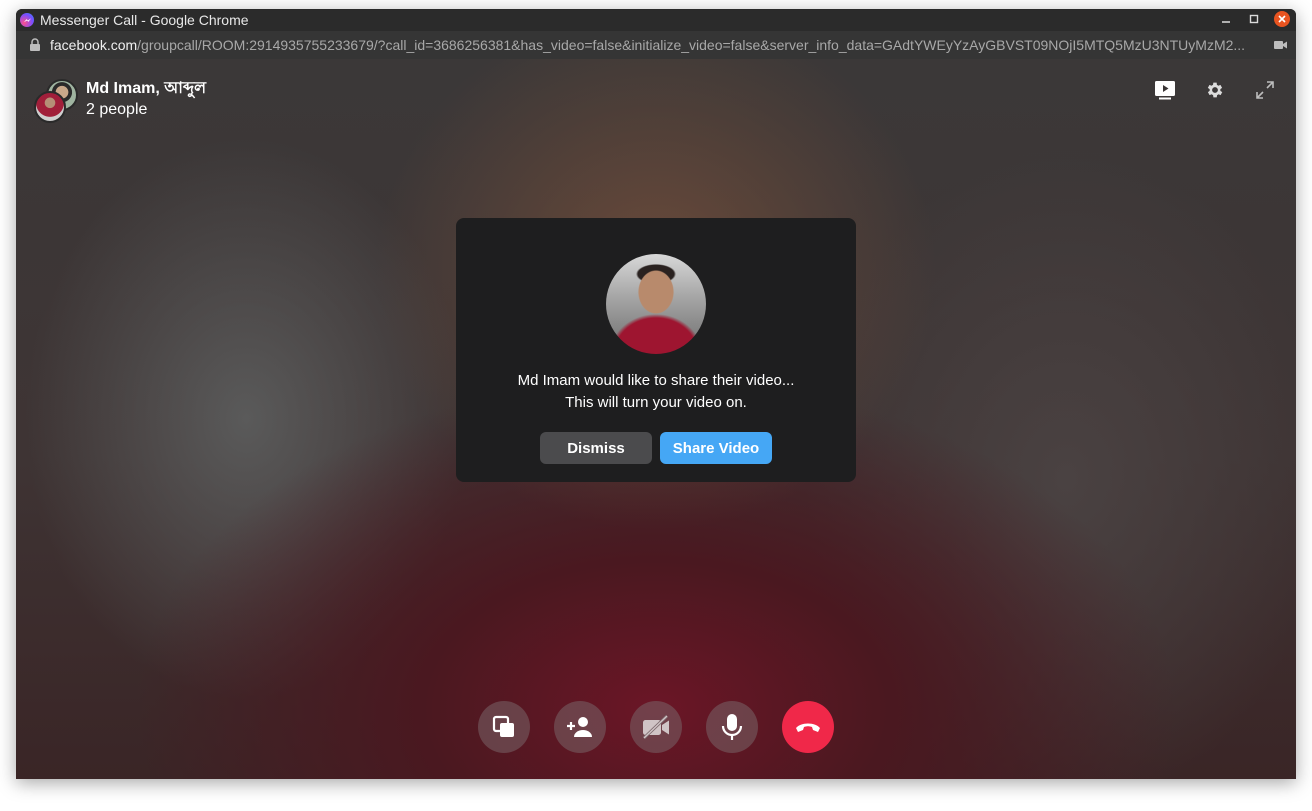 This screenshot has height=811, width=1312. What do you see at coordinates (146, 88) in the screenshot?
I see `call-title: Md Imam, আব্দুল` at bounding box center [146, 88].